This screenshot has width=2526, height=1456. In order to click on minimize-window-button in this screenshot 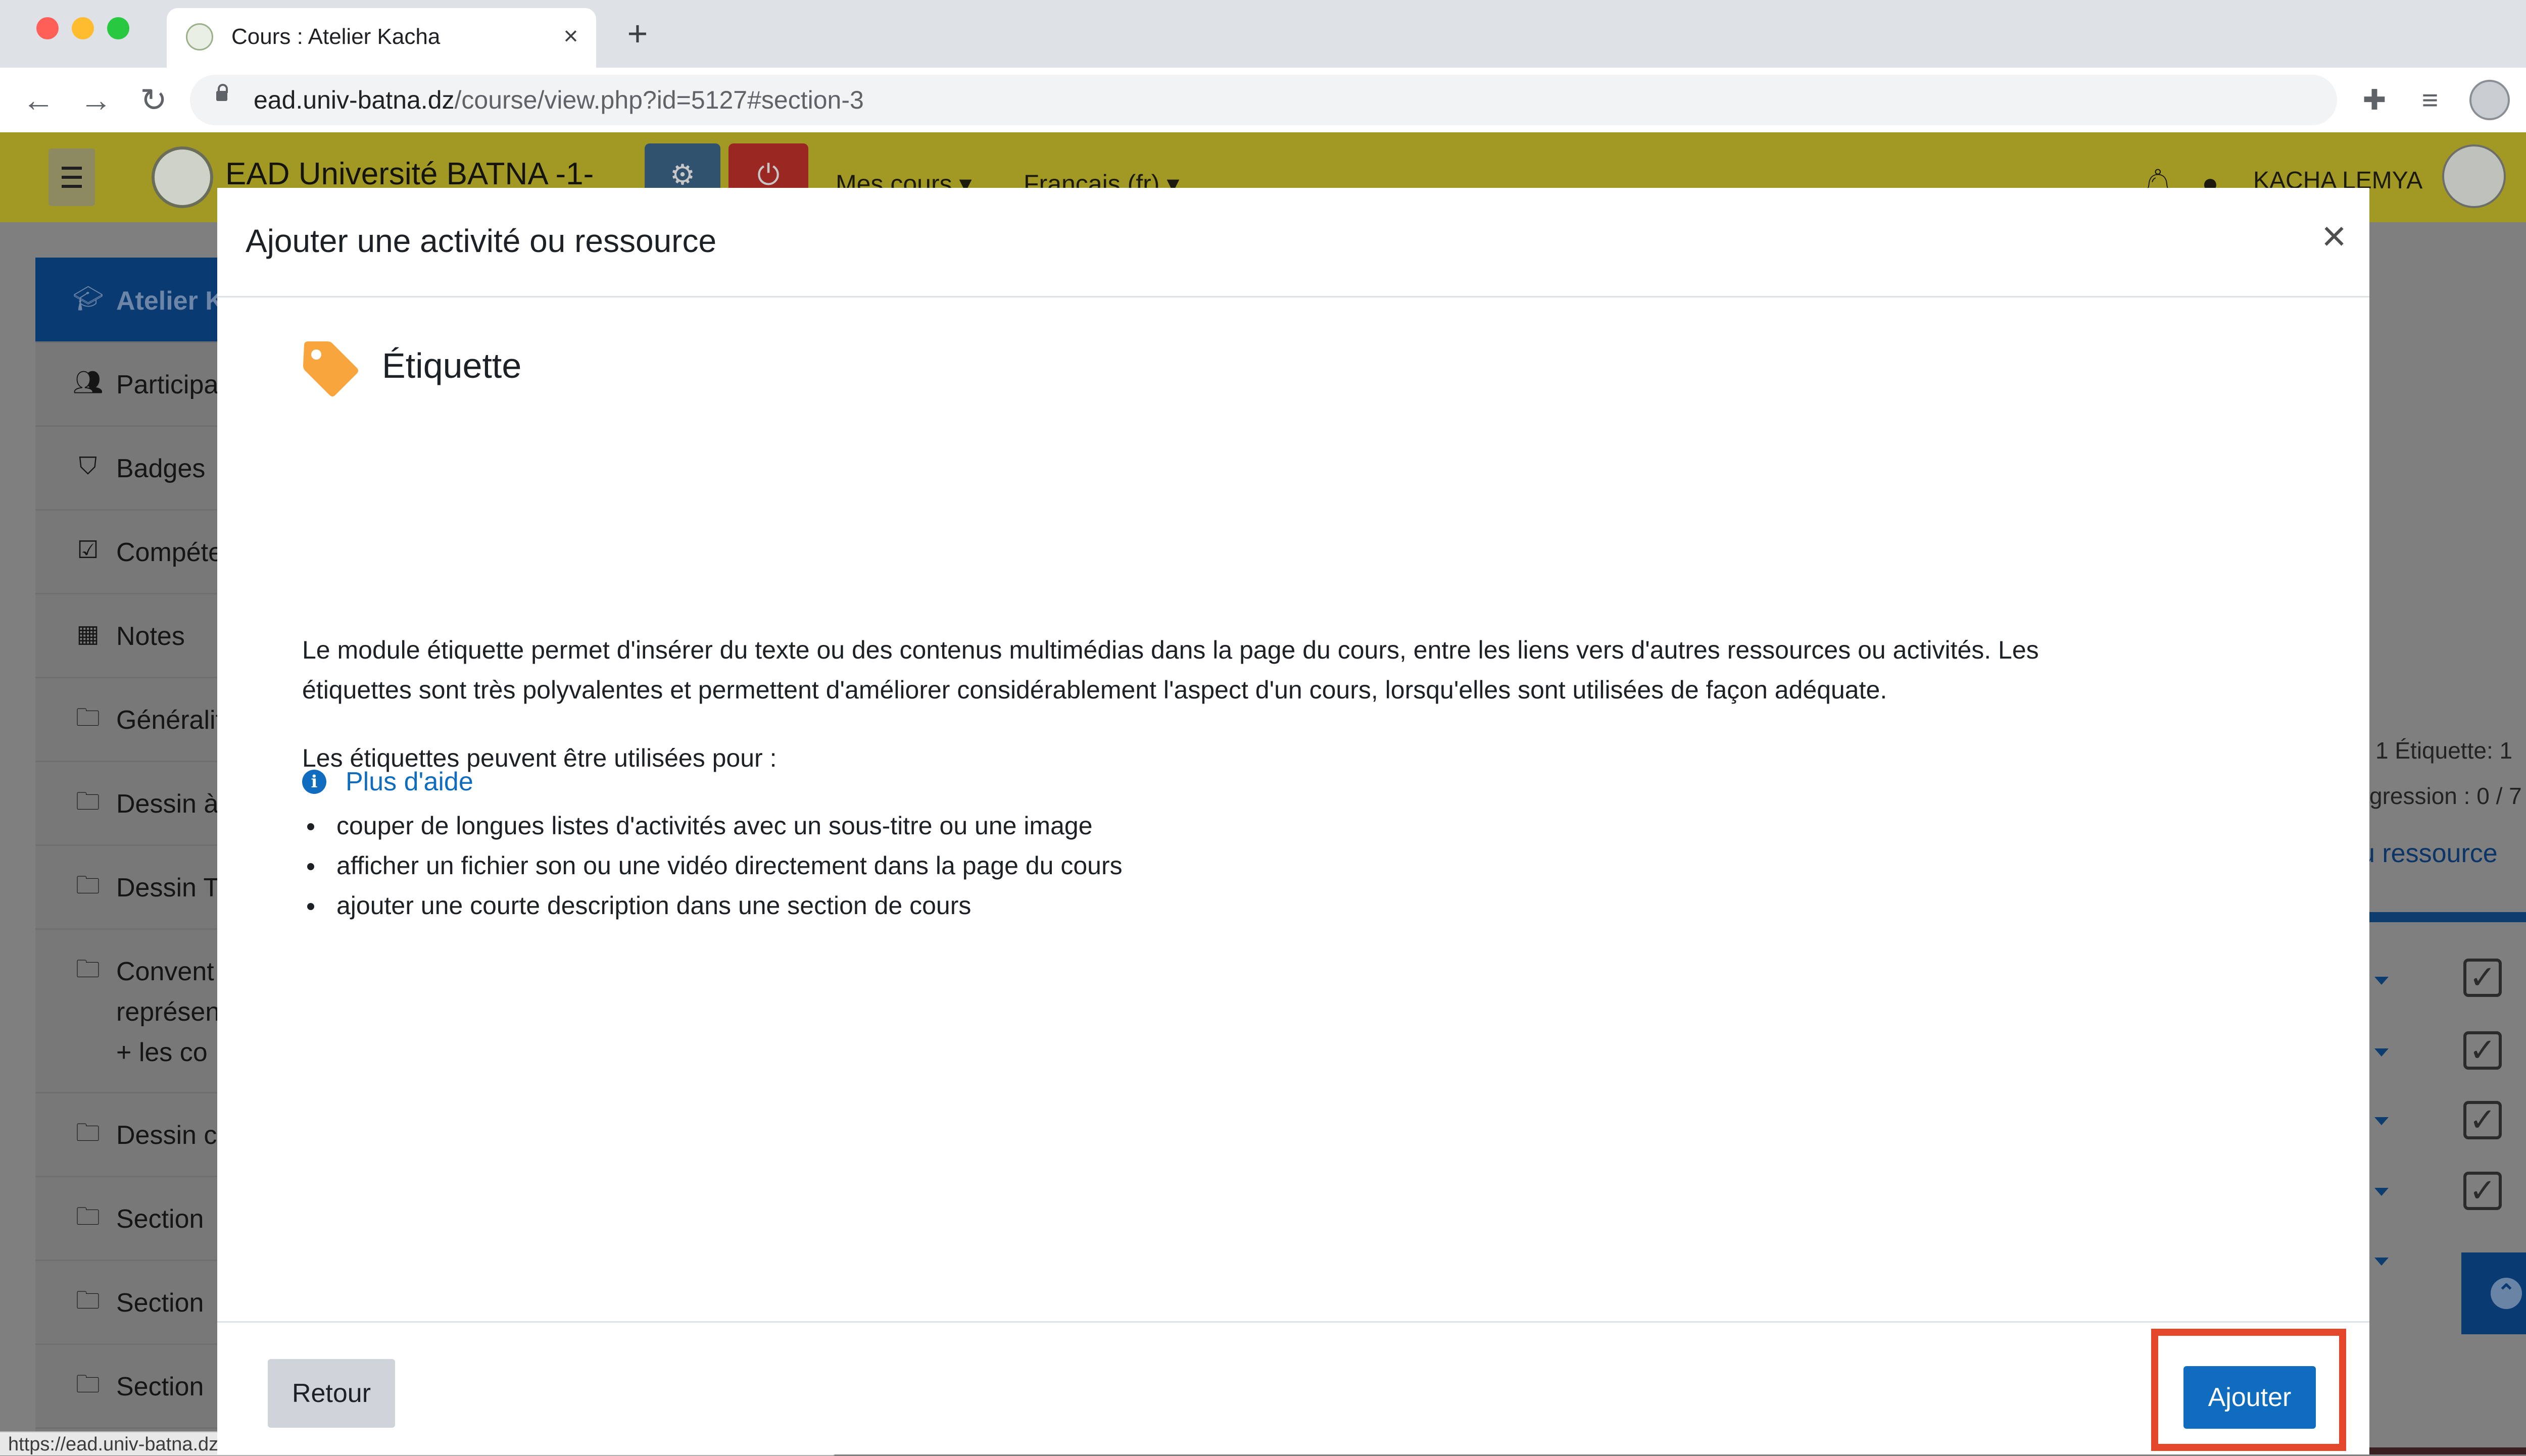, I will do `click(83, 28)`.